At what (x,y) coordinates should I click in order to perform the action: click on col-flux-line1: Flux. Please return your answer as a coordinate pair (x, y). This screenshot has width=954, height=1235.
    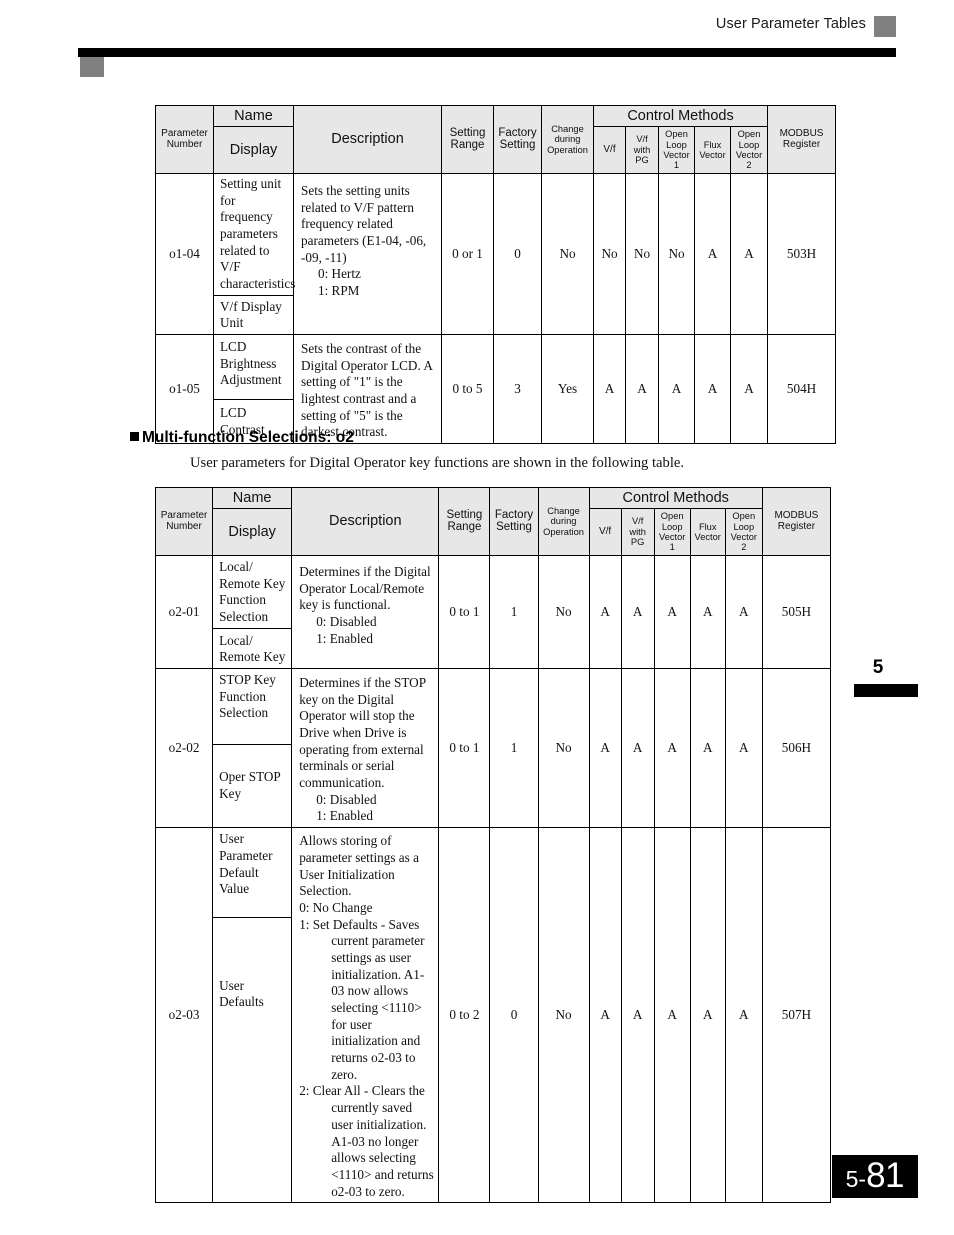
    Looking at the image, I should click on (712, 144).